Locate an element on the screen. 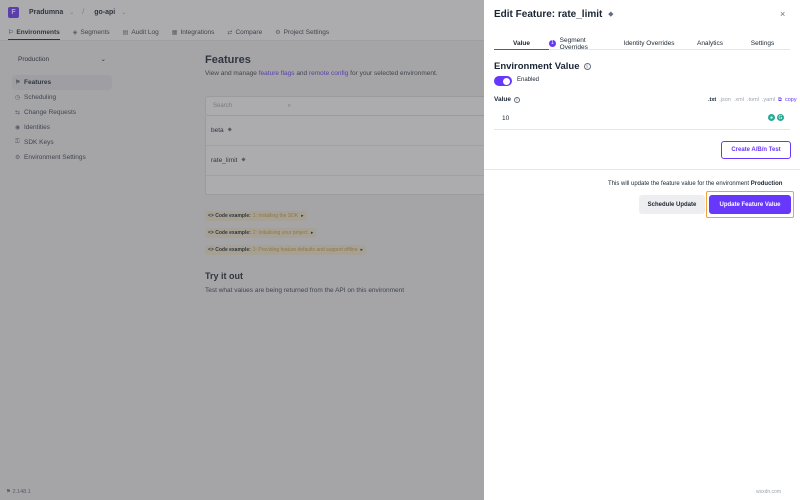  value-format-selector: .txt .json .xml .toml .yaml ⧉ copy is located at coordinates (754, 100).